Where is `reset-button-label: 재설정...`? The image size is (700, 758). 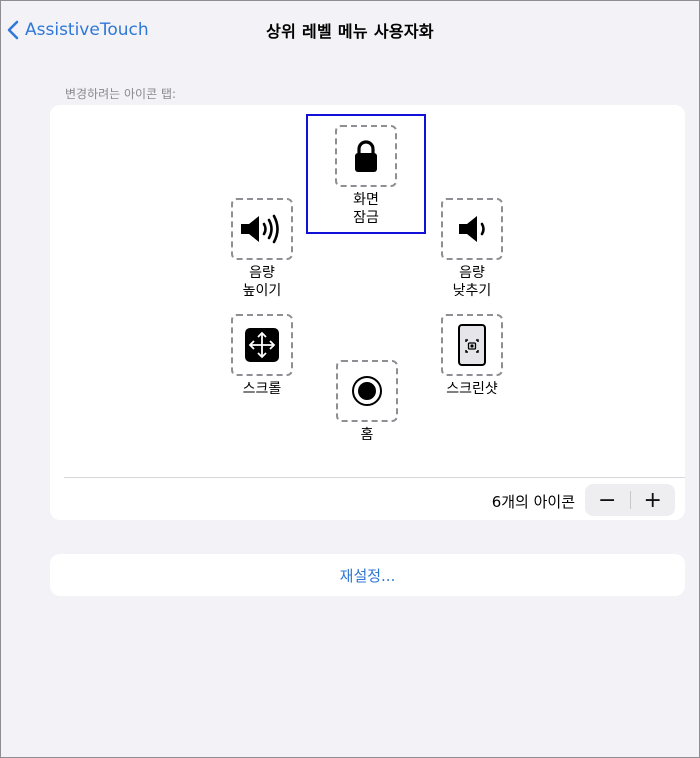 reset-button-label: 재설정... is located at coordinates (367, 575).